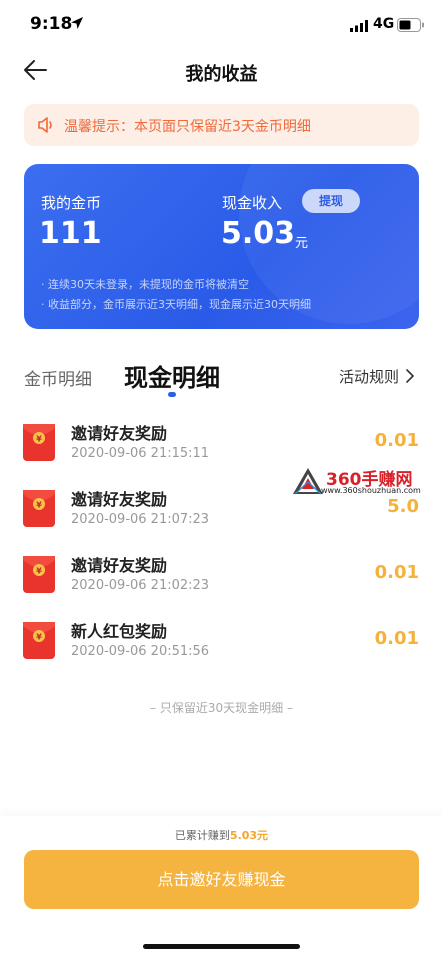  Describe the element at coordinates (410, 25) in the screenshot. I see `battery-icon` at that location.